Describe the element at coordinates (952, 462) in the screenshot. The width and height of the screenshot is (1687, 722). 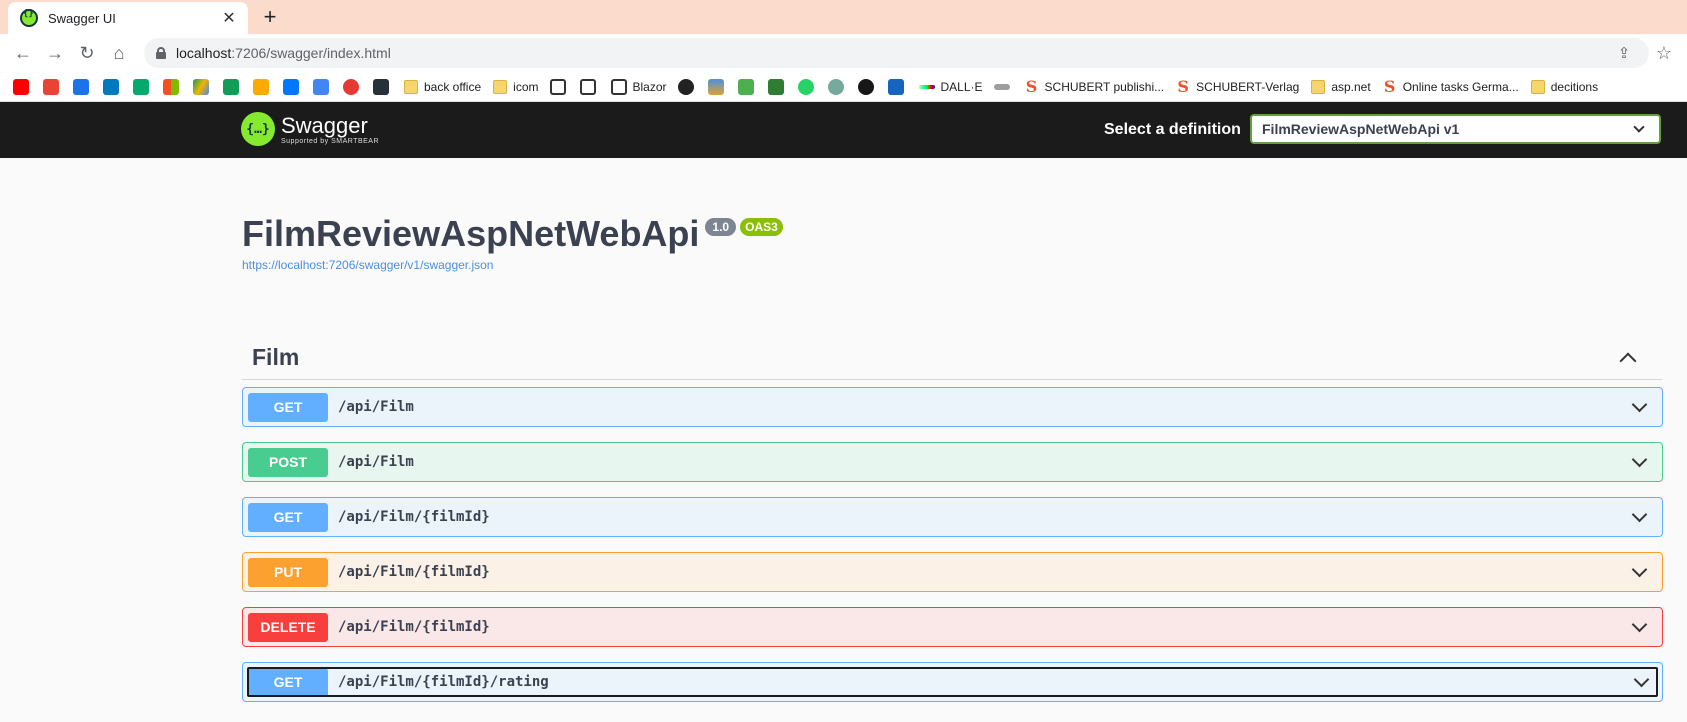
I see `operation-post-film: POST /api/Film` at that location.